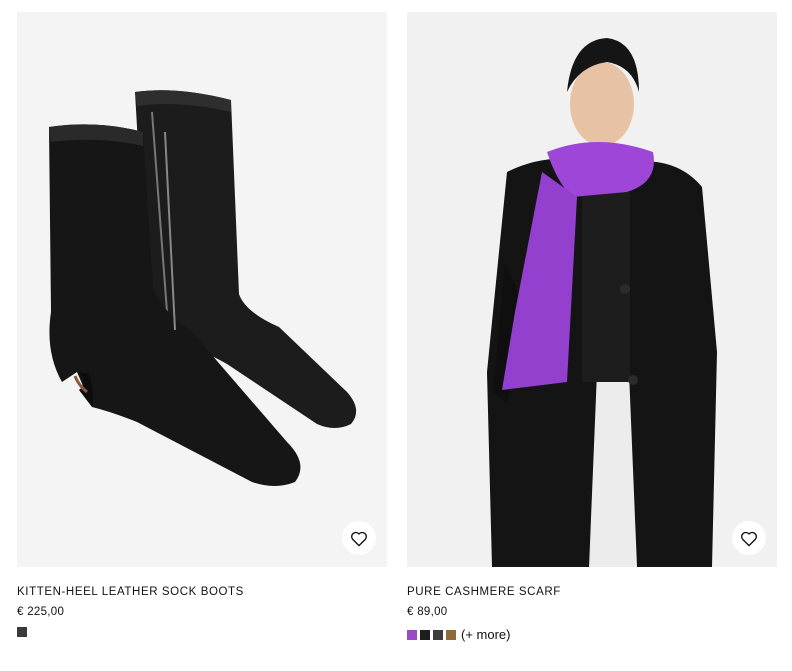 The height and width of the screenshot is (671, 792). I want to click on swatch-camel, so click(451, 634).